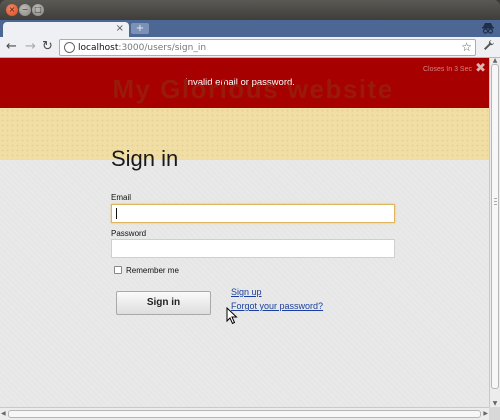  I want to click on text-caret, so click(116, 213).